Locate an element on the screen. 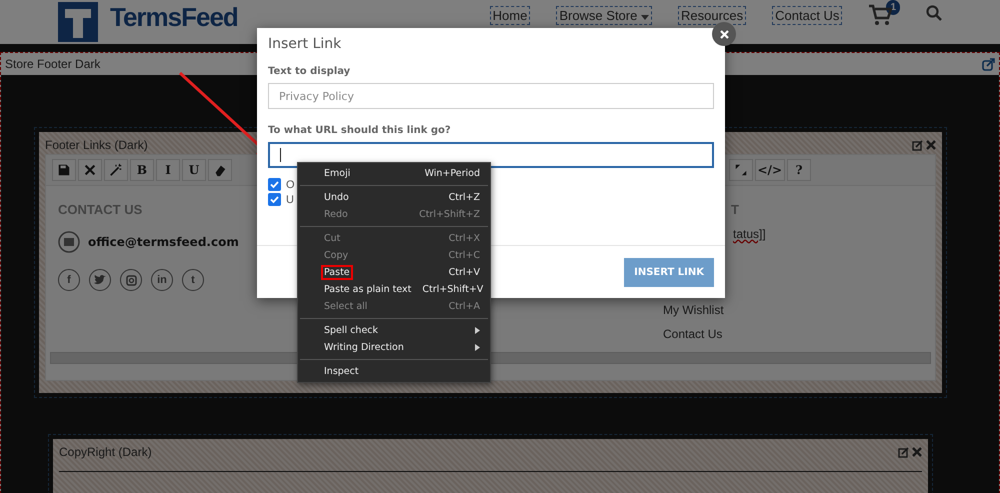  toolbar-button: I is located at coordinates (168, 170).